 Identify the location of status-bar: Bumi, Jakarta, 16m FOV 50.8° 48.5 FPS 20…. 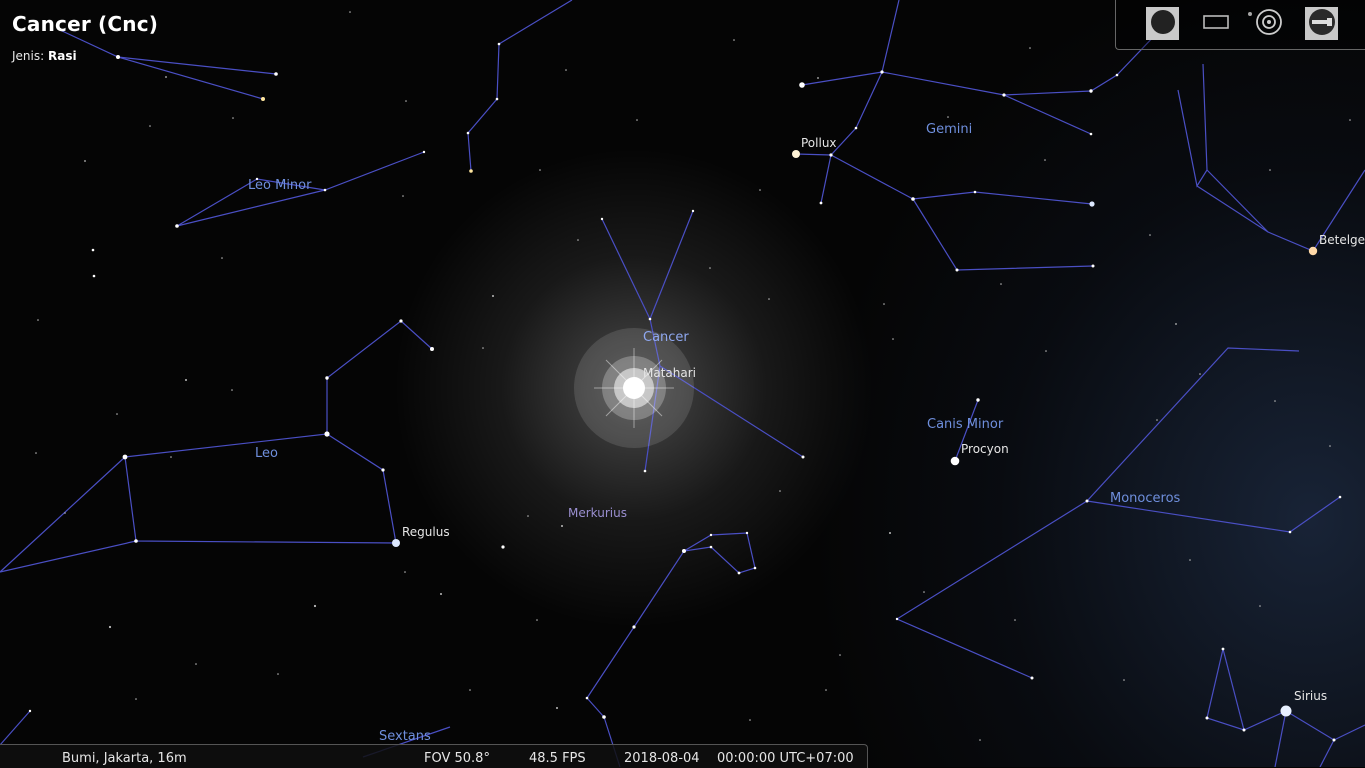
(434, 756).